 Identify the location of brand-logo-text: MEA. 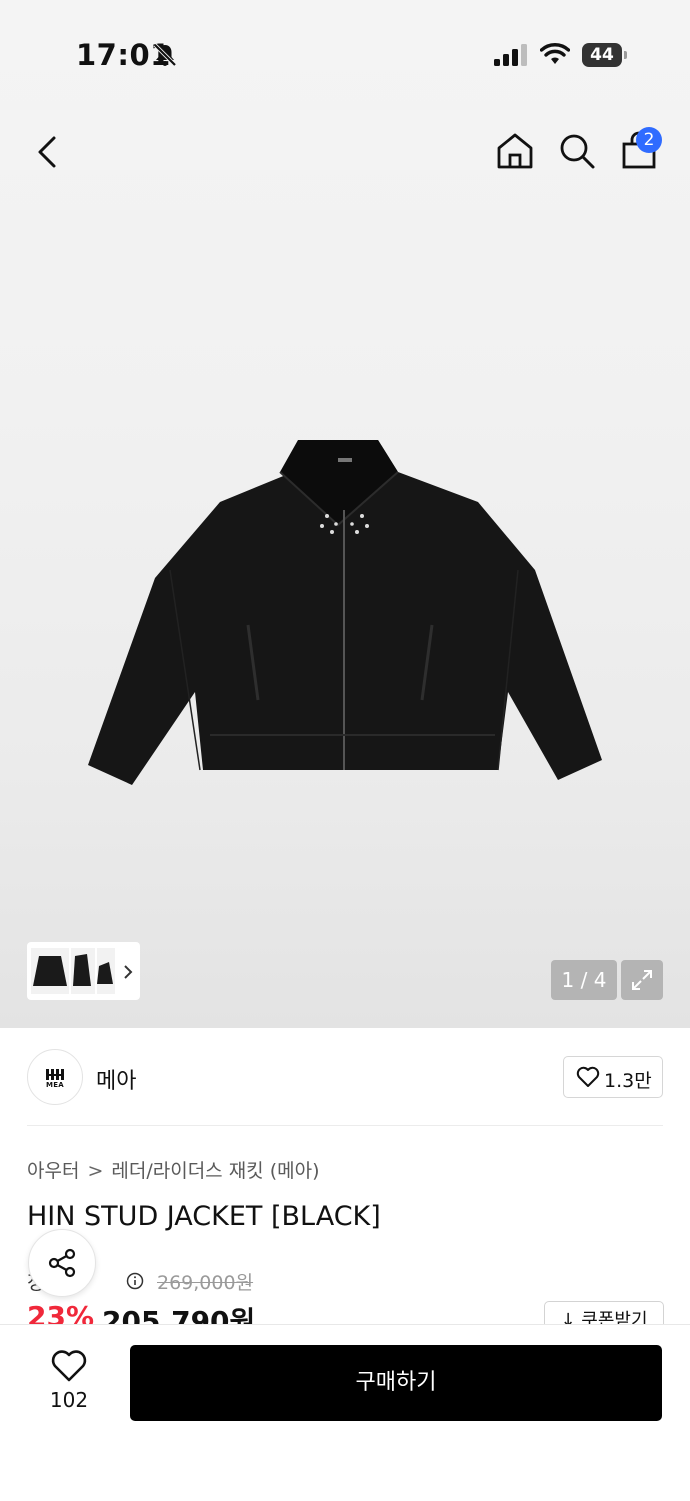
(55, 1085).